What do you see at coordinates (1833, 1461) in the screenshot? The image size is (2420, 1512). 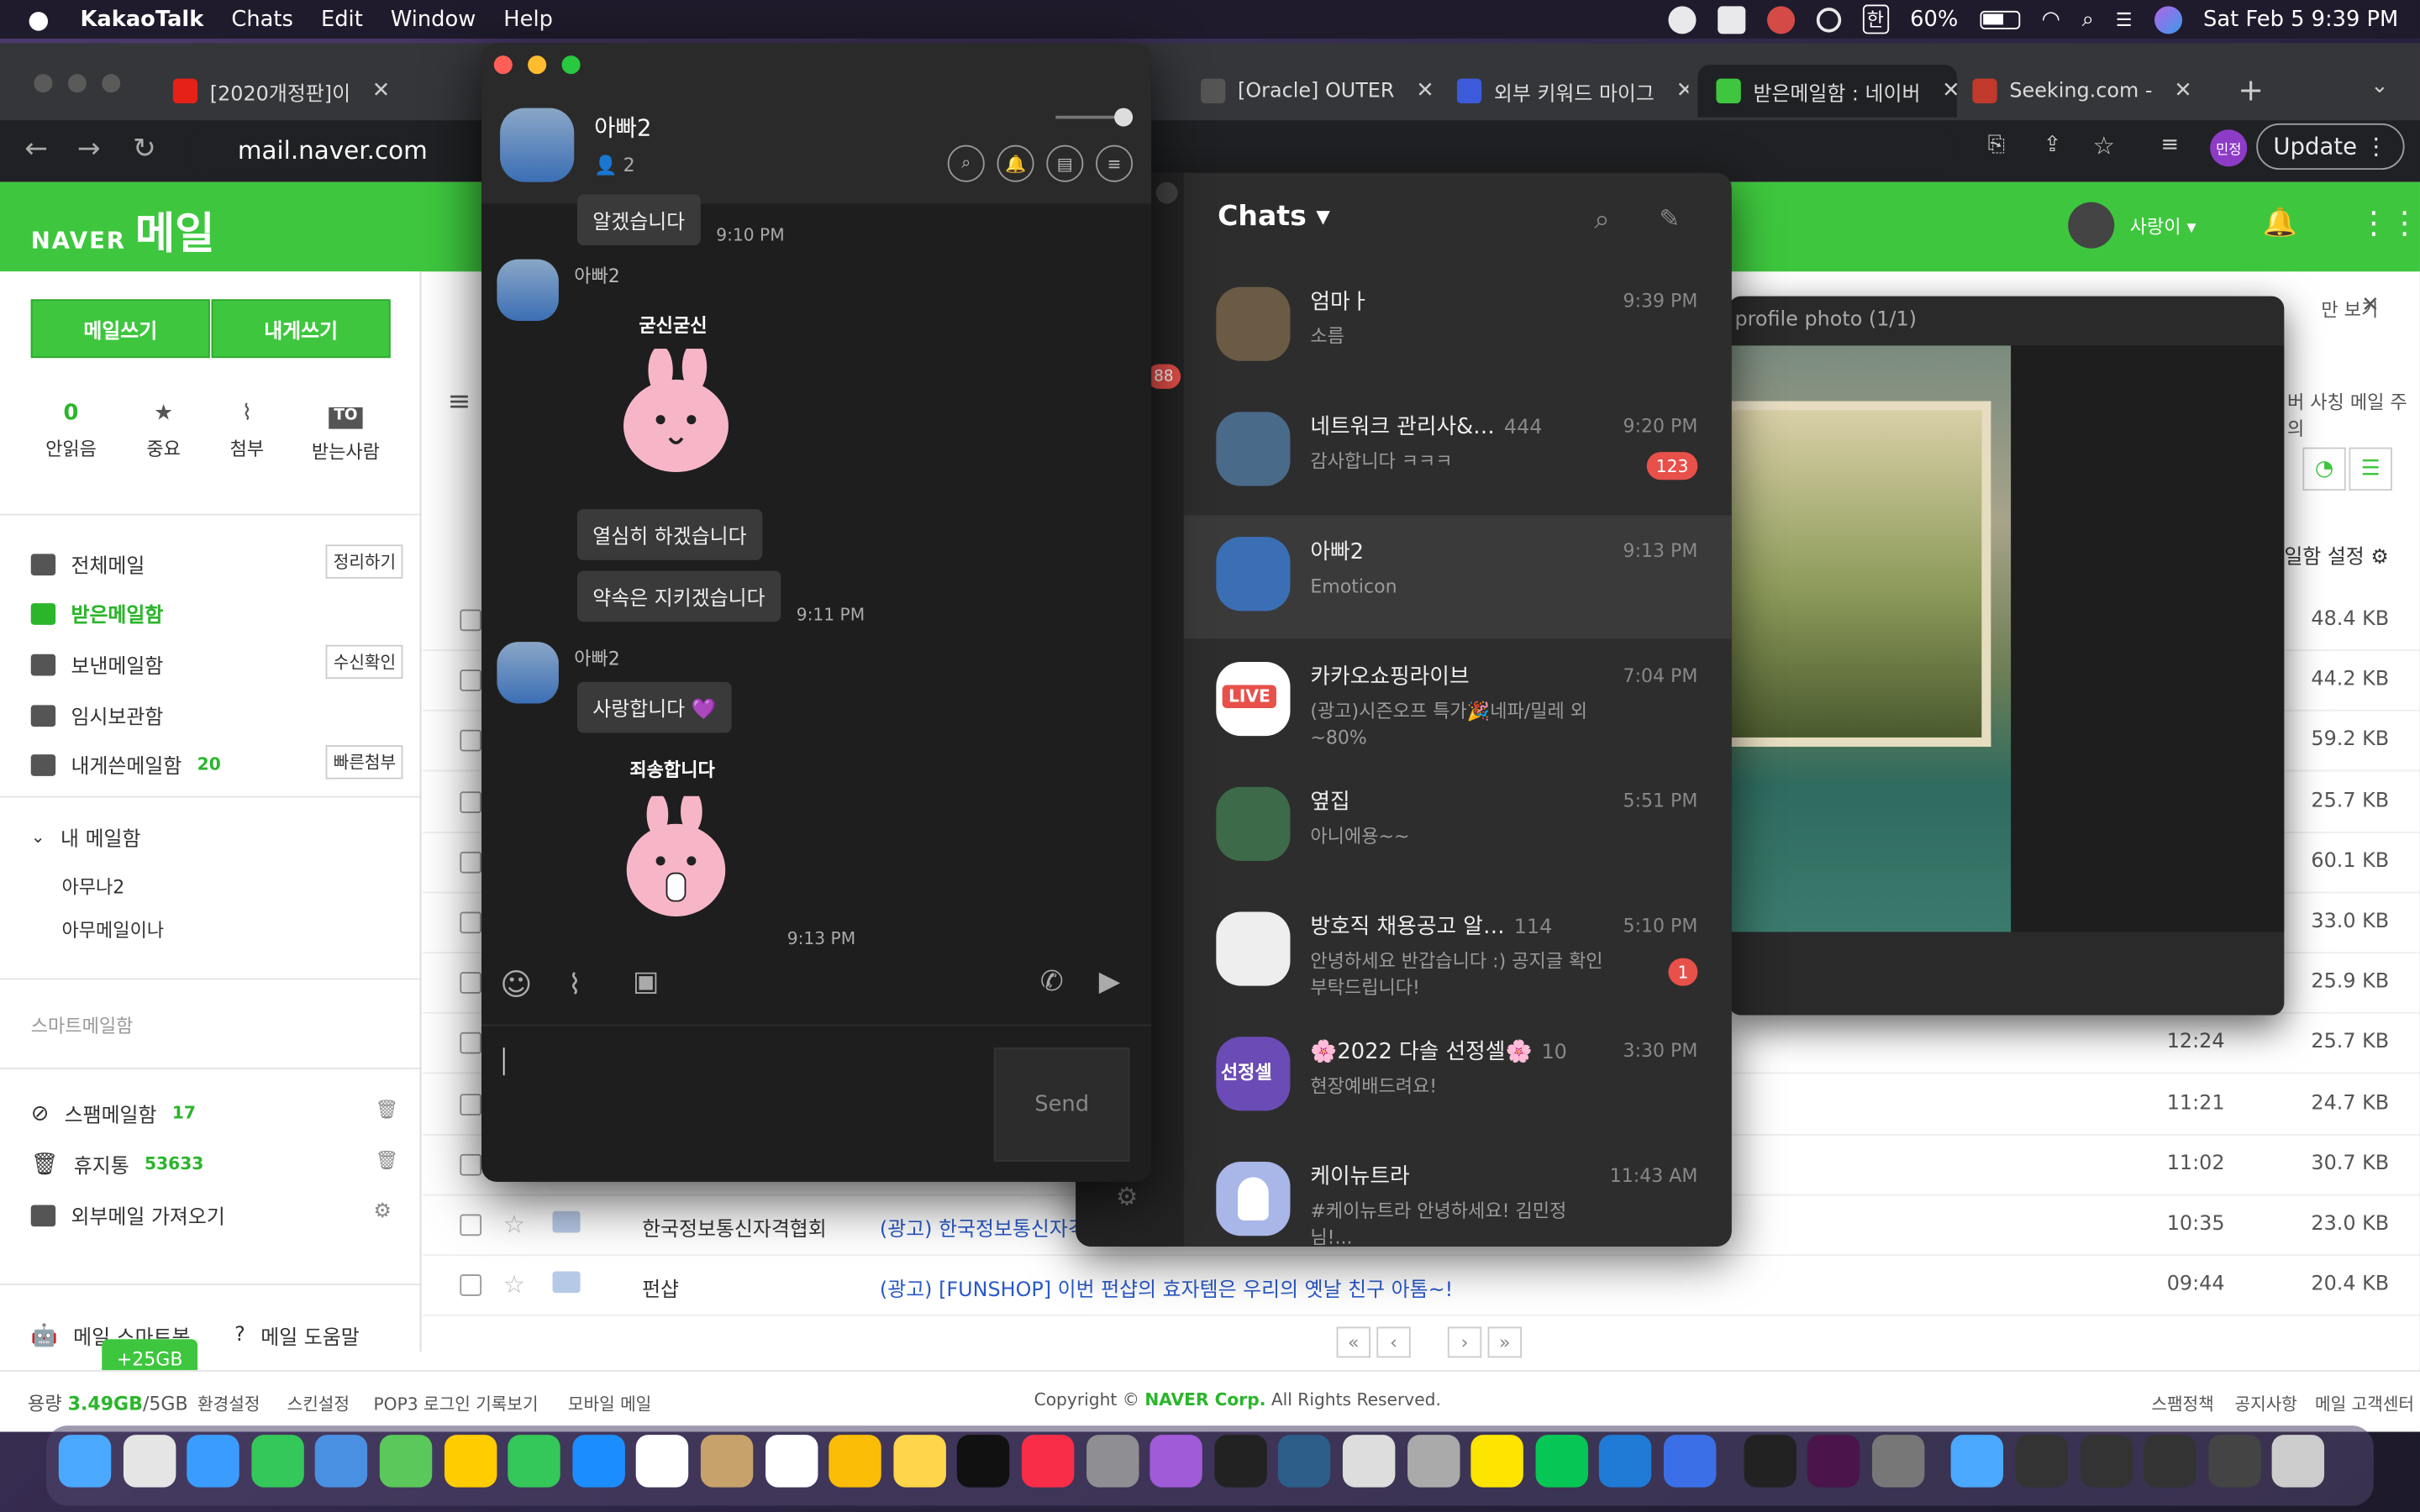 I see `slack-icon` at bounding box center [1833, 1461].